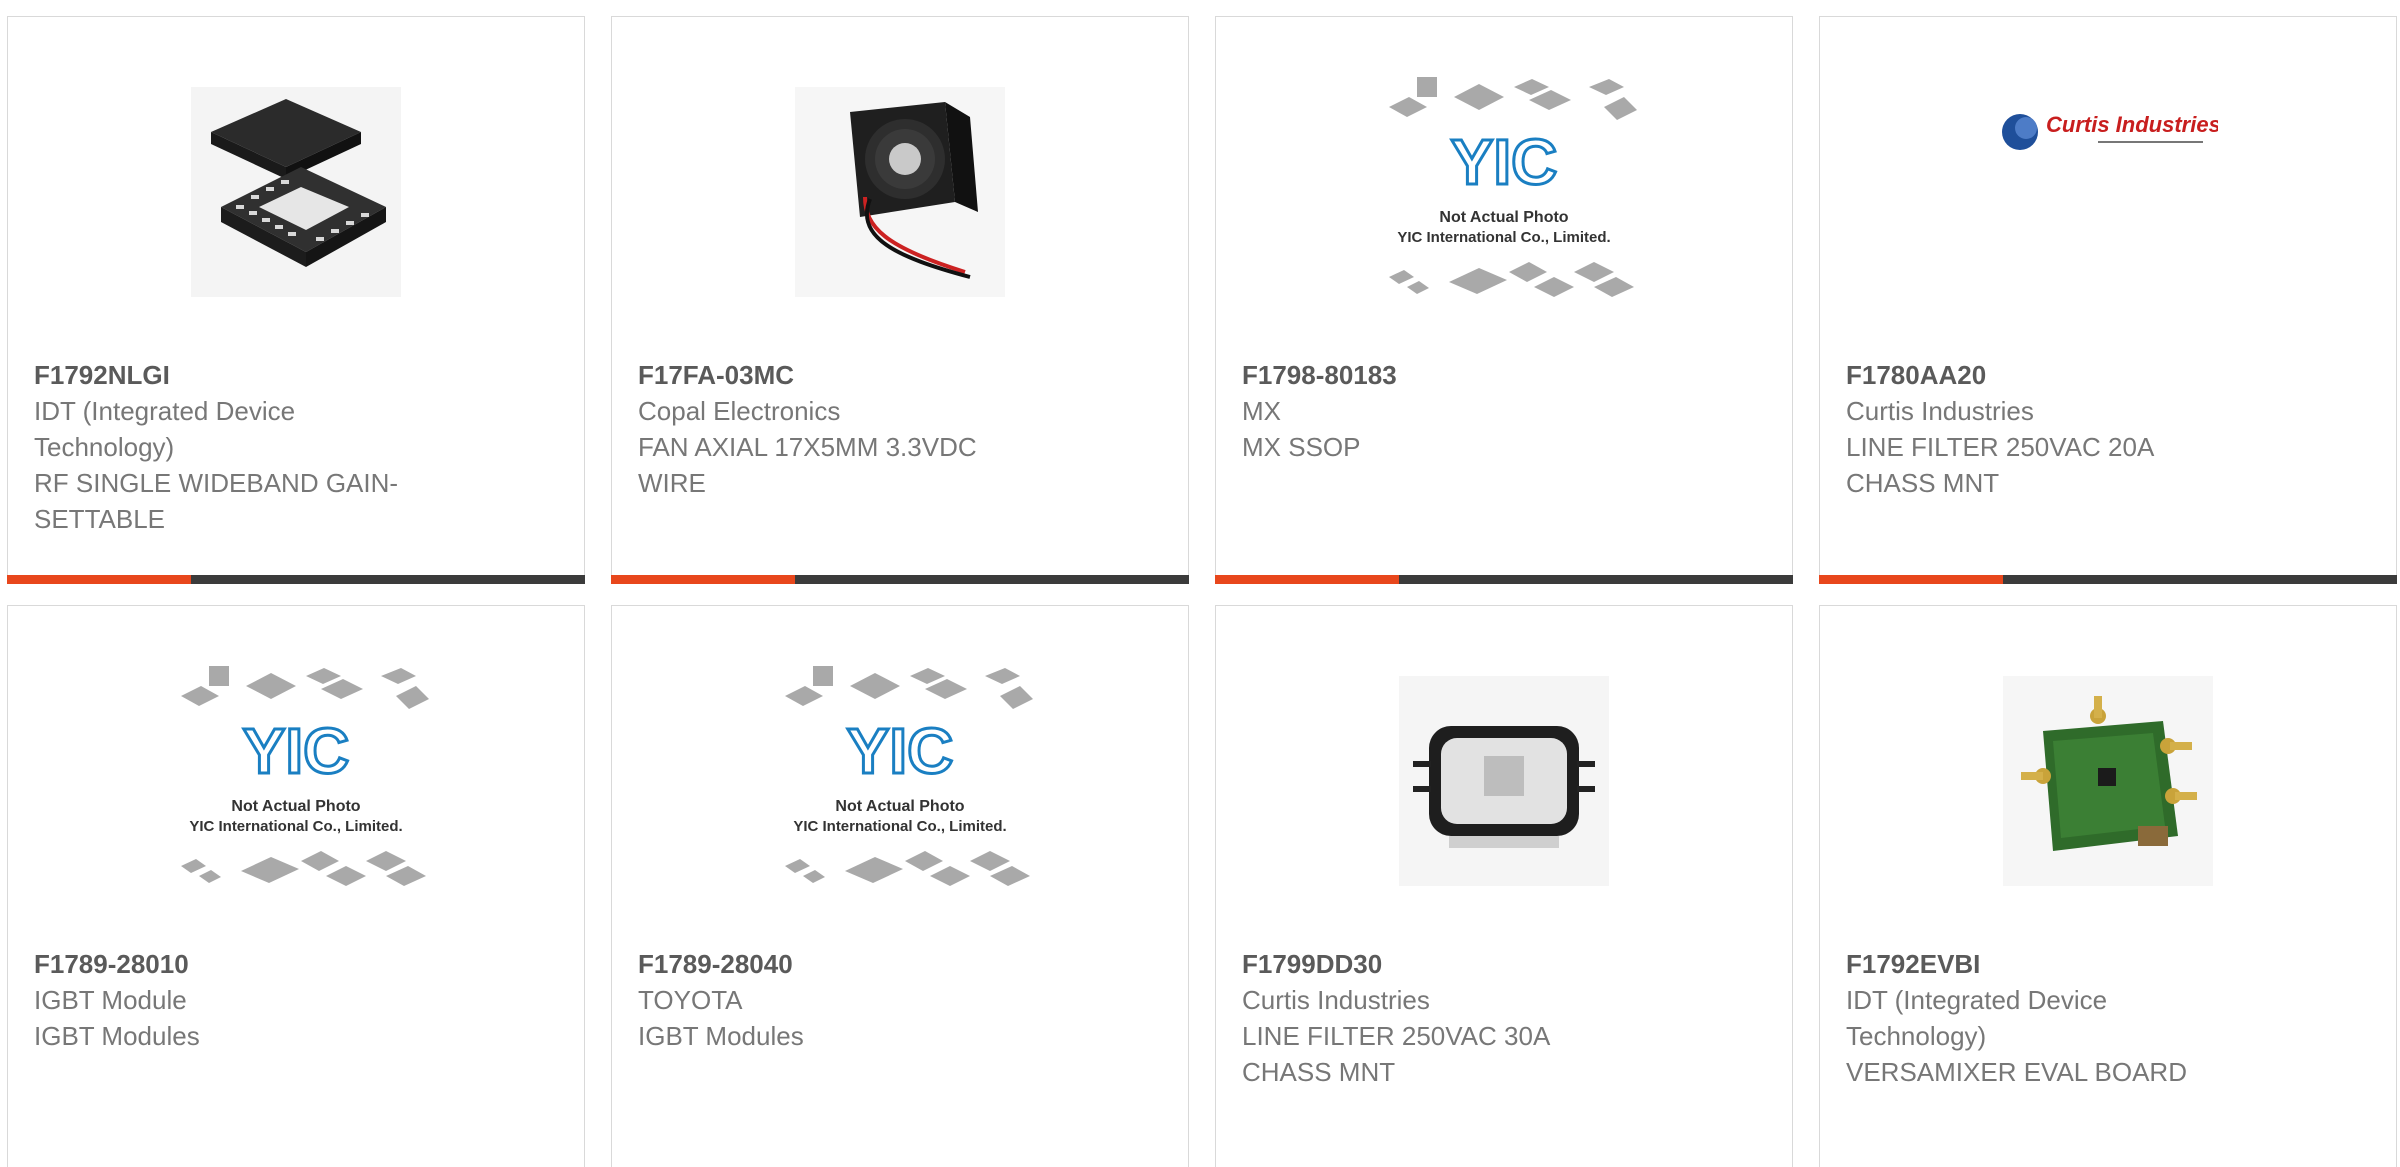 This screenshot has height=1167, width=2400. I want to click on curtis-logo-text: Curtis Industries, so click(2132, 124).